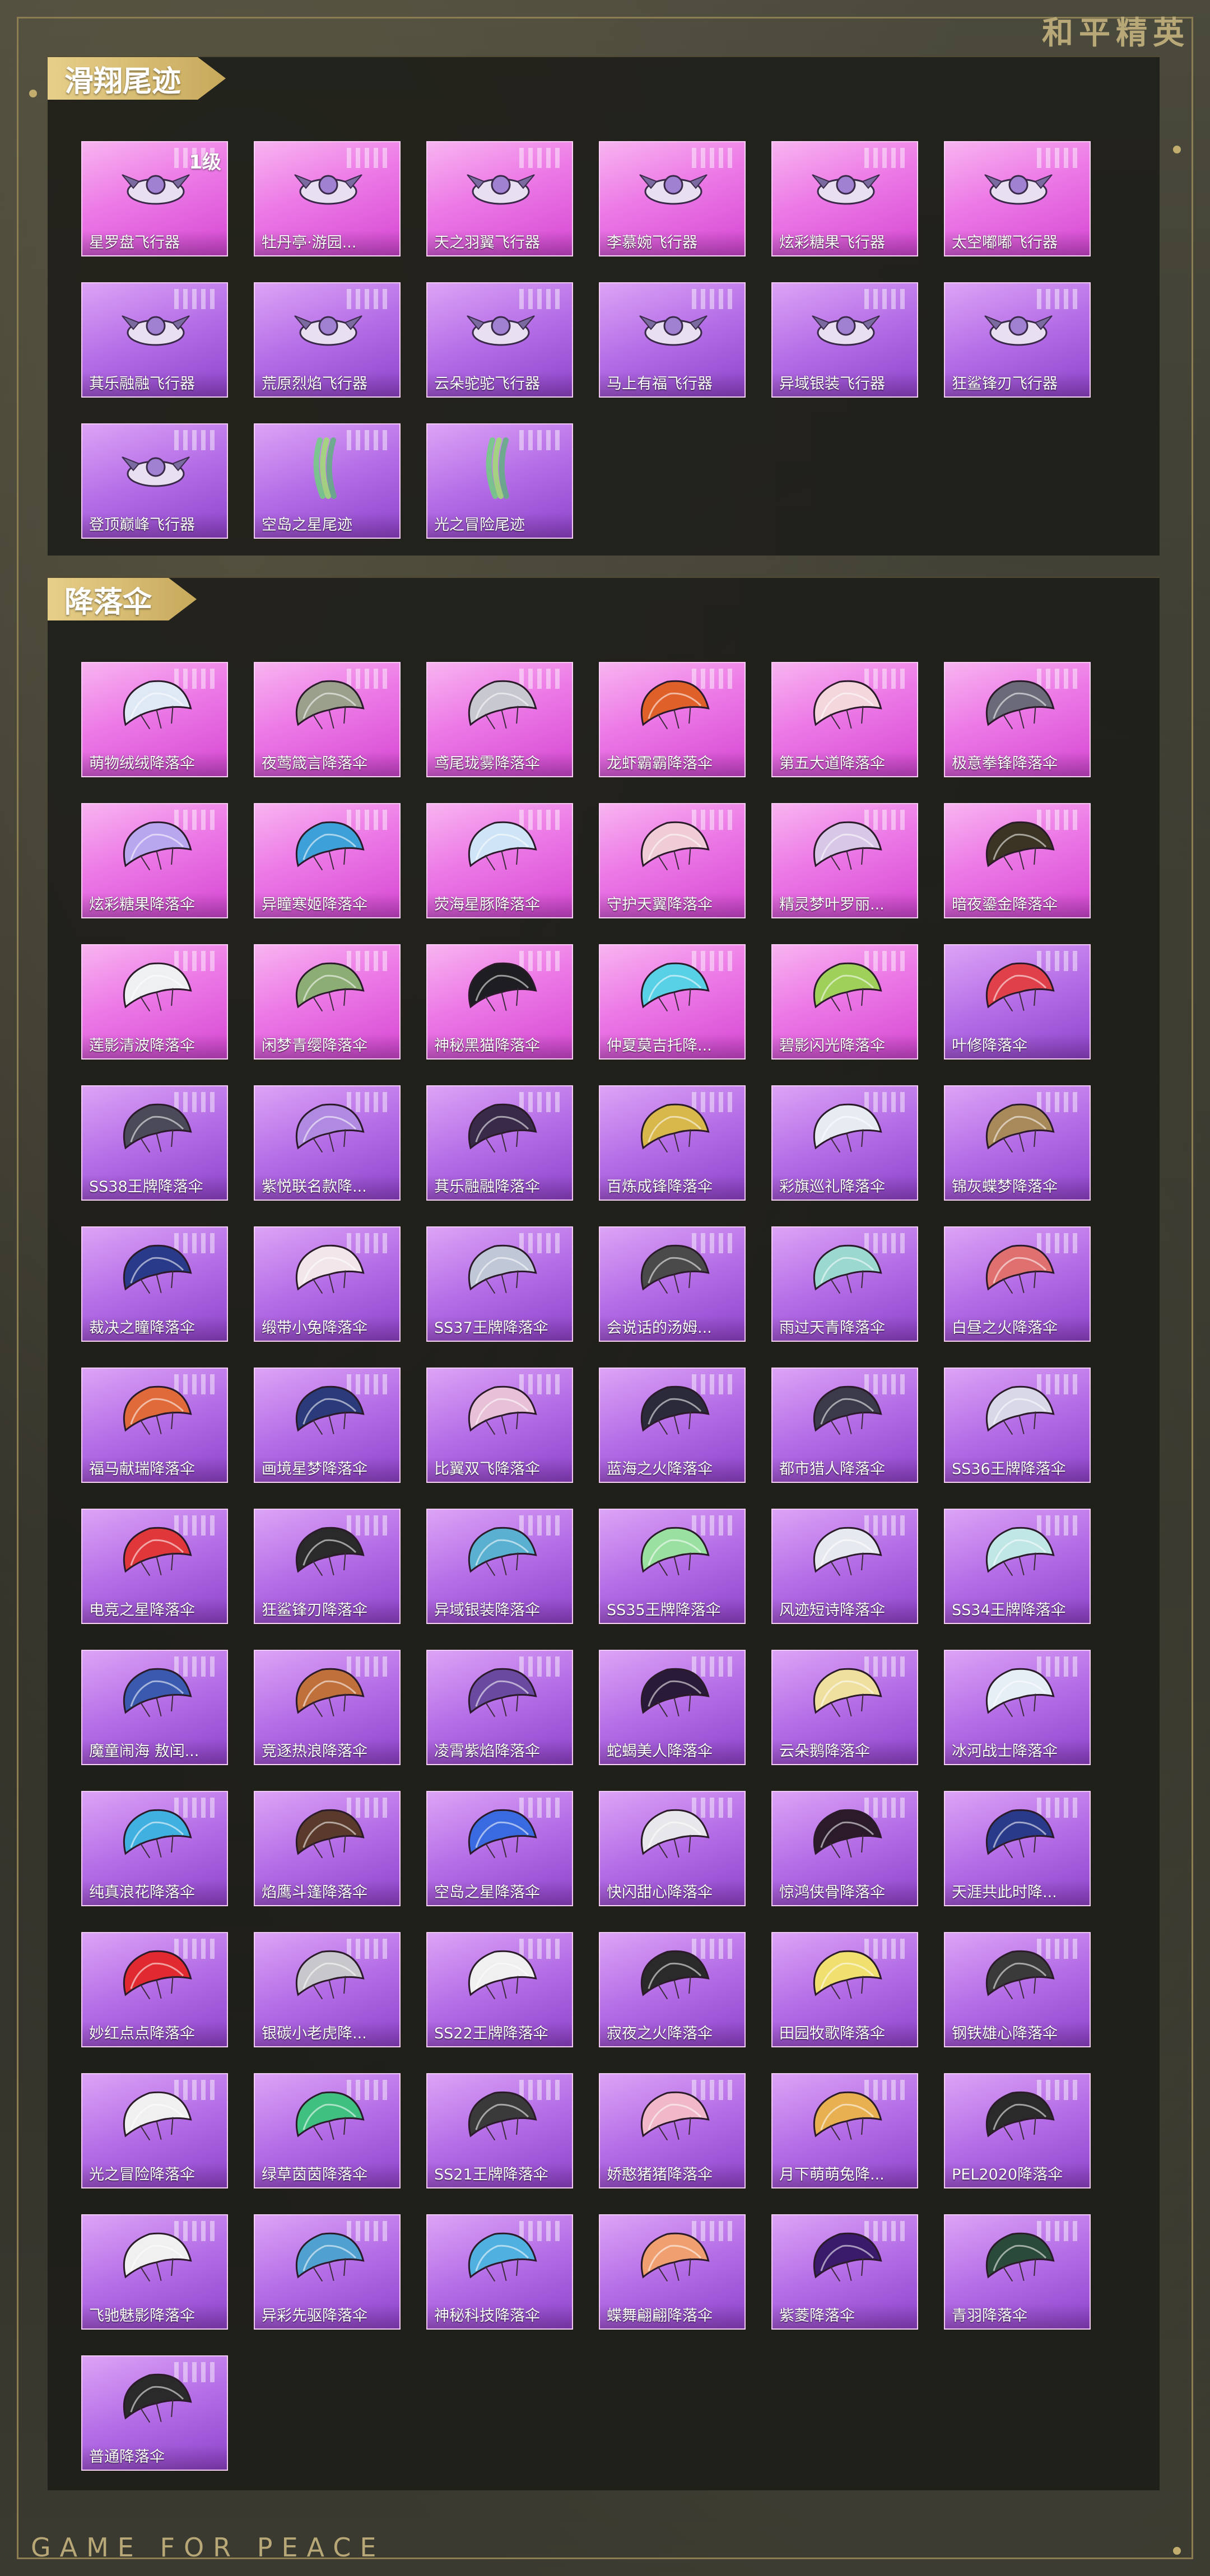  Describe the element at coordinates (500, 1990) in the screenshot. I see `item-card: SS22王牌降落伞` at that location.